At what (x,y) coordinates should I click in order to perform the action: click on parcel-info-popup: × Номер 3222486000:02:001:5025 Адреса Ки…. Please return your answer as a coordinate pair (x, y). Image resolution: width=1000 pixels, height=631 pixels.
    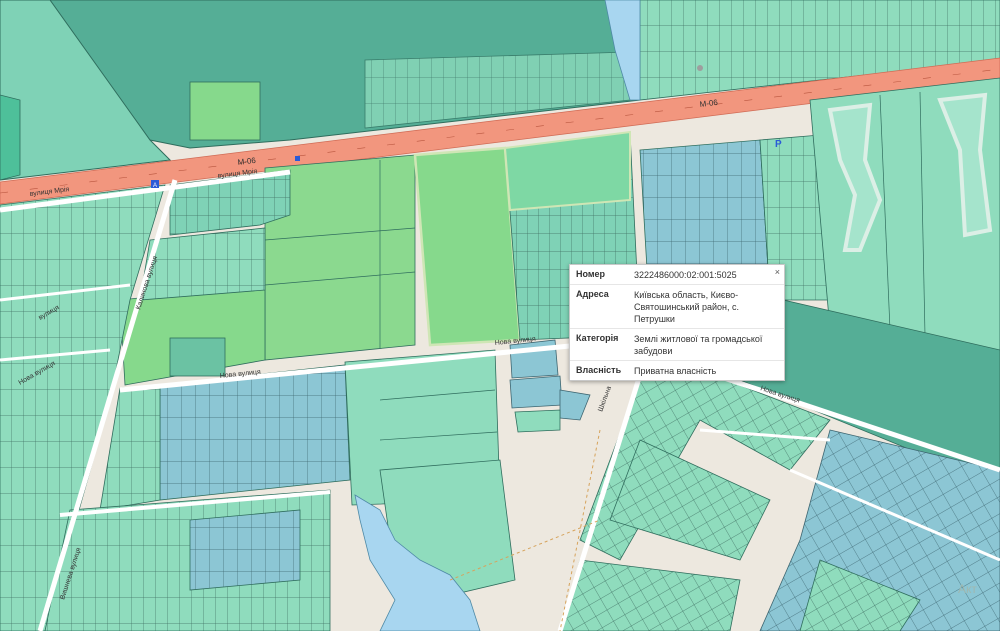
    Looking at the image, I should click on (677, 322).